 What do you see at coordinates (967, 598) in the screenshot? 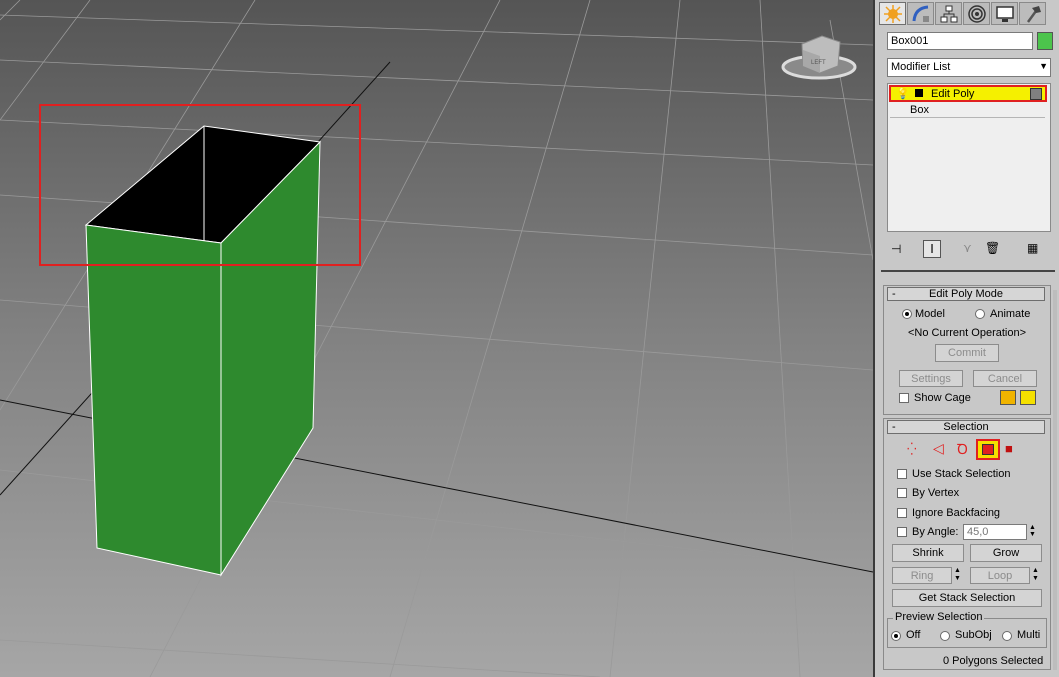
I see `get-stack-selection-button: Get Stack Selection` at bounding box center [967, 598].